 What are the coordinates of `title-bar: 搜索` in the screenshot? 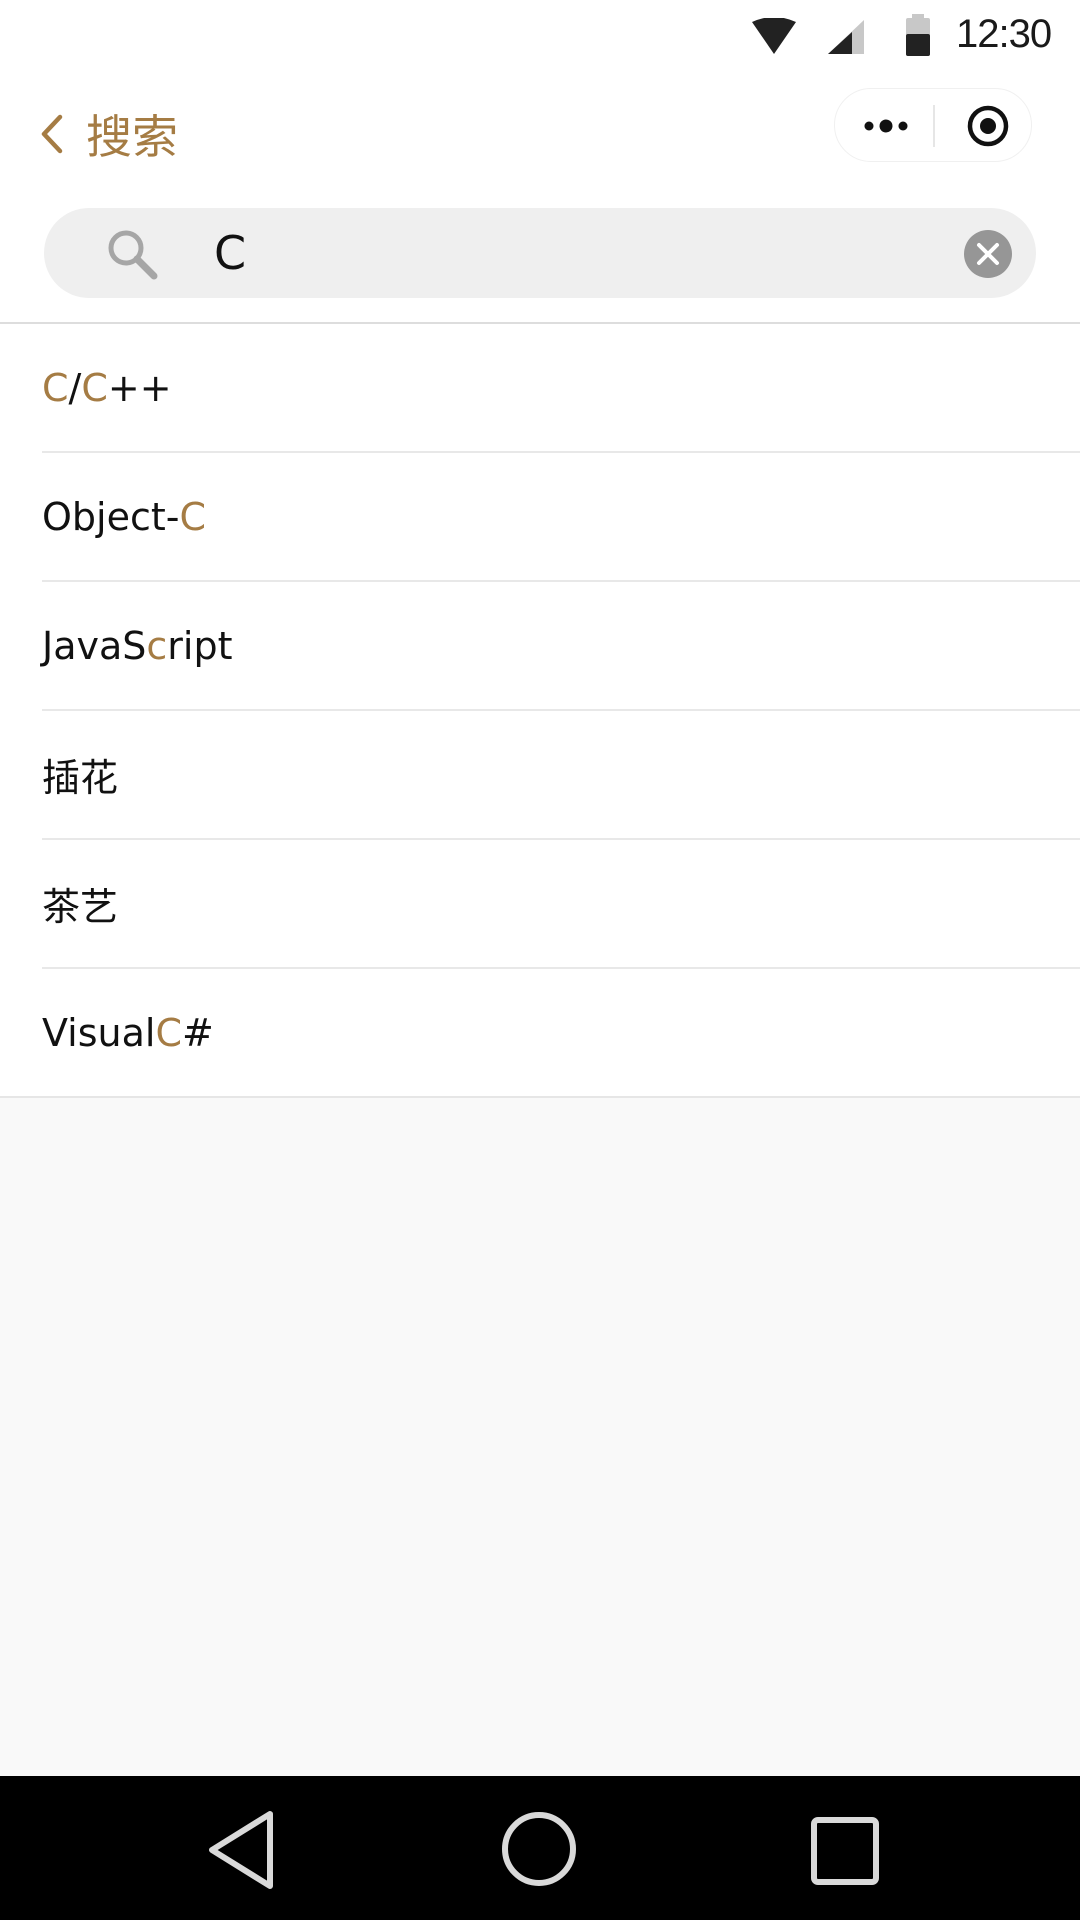 It's located at (540, 134).